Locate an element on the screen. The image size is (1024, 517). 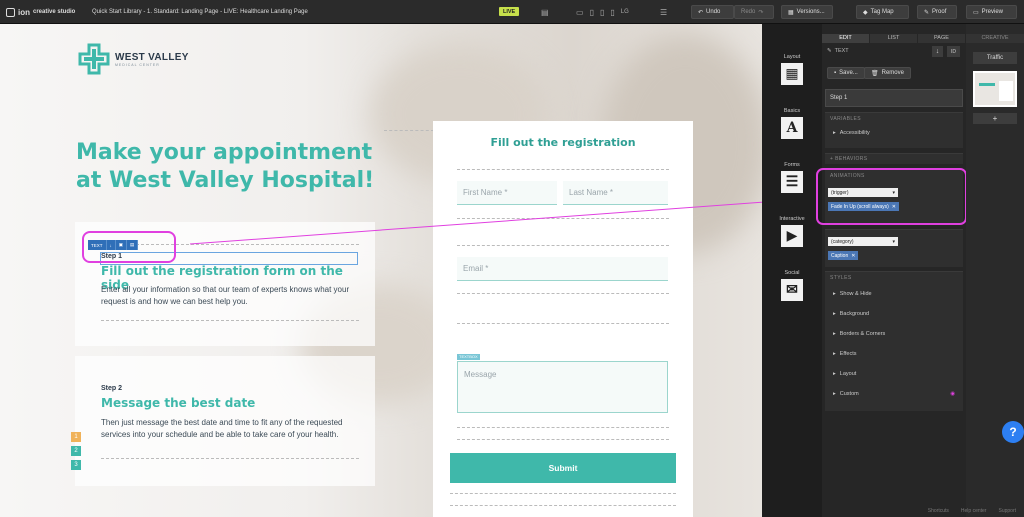
element-name-input: Step 1 is located at coordinates (894, 98).